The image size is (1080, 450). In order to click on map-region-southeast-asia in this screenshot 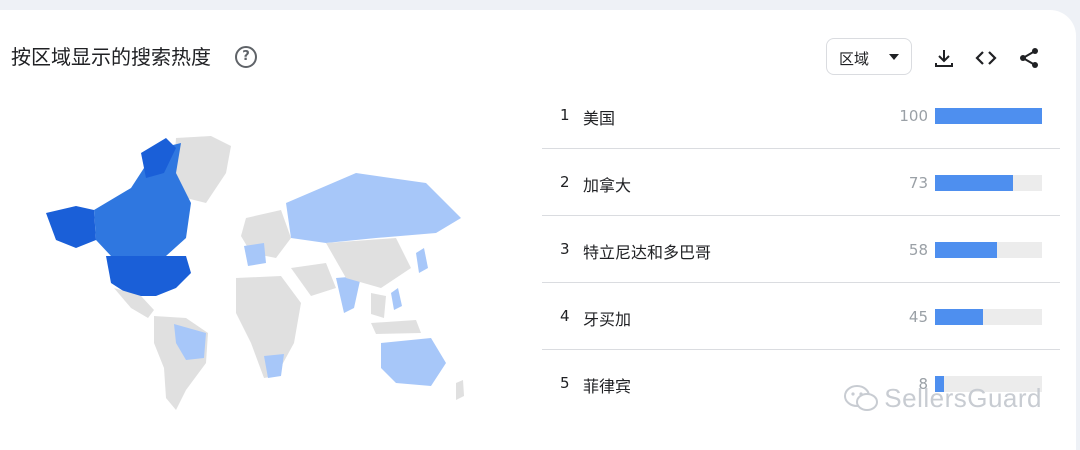, I will do `click(378, 305)`.